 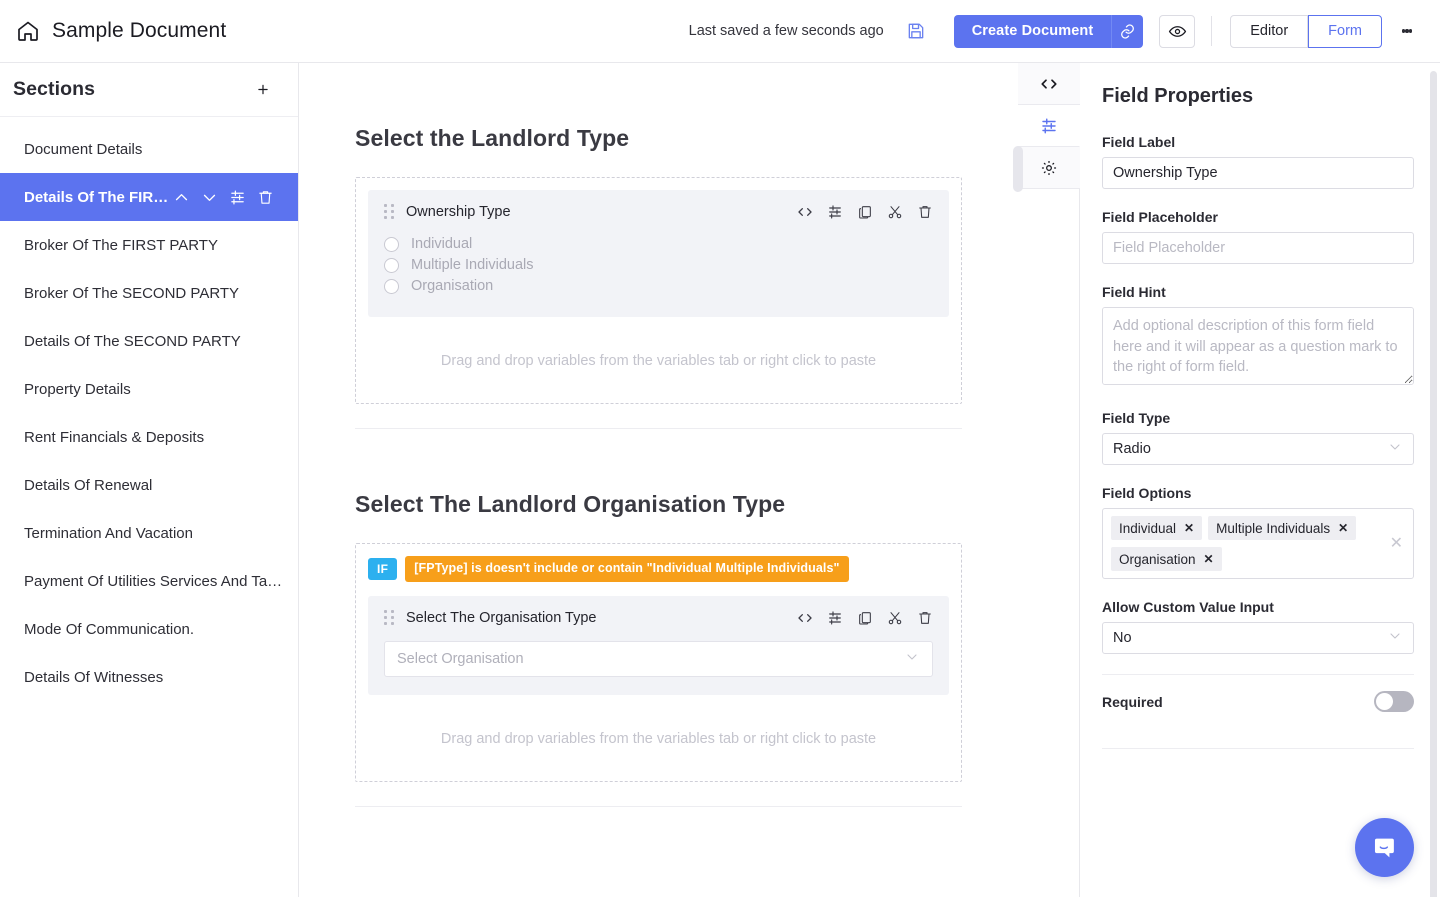 I want to click on field-header: Select The Organisation Type, so click(x=658, y=617).